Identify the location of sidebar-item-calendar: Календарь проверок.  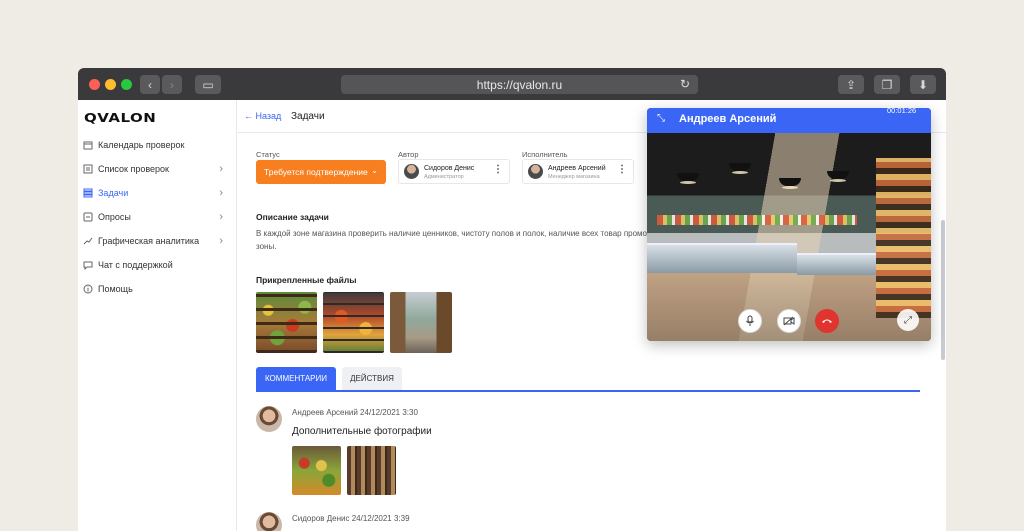
(157, 145).